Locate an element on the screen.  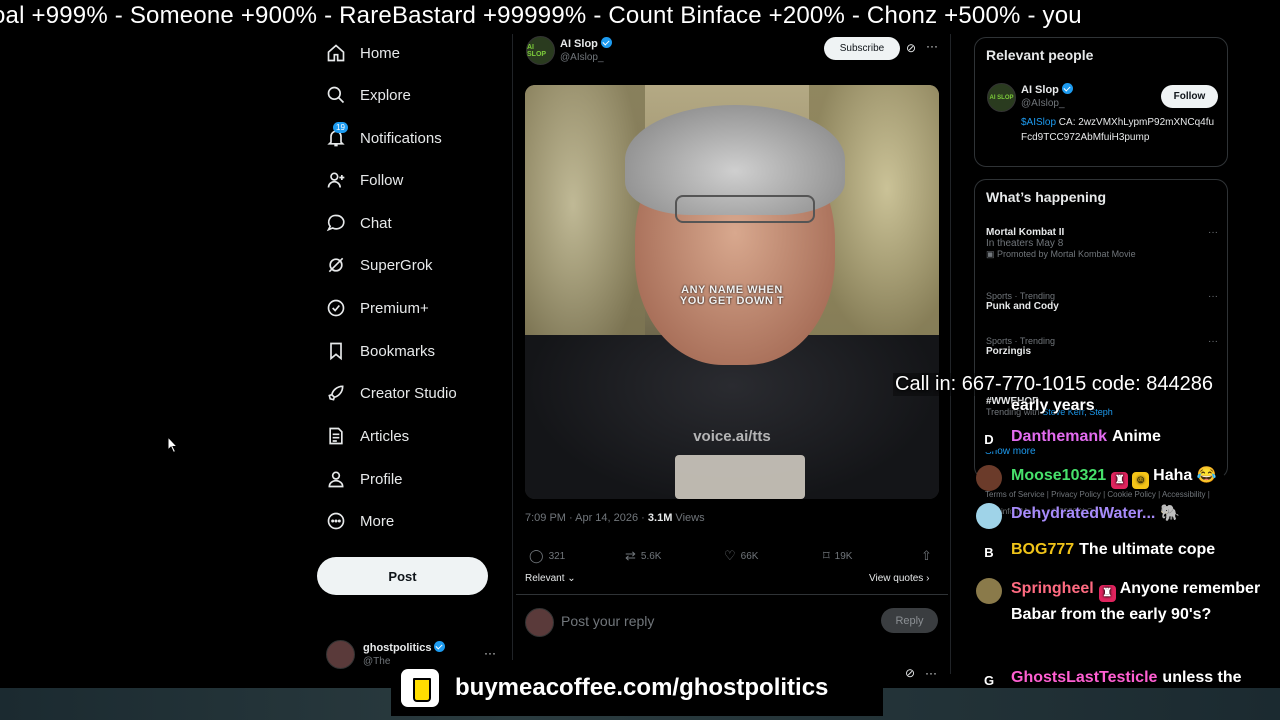
nav-label: Creator Studio is located at coordinates (408, 393).